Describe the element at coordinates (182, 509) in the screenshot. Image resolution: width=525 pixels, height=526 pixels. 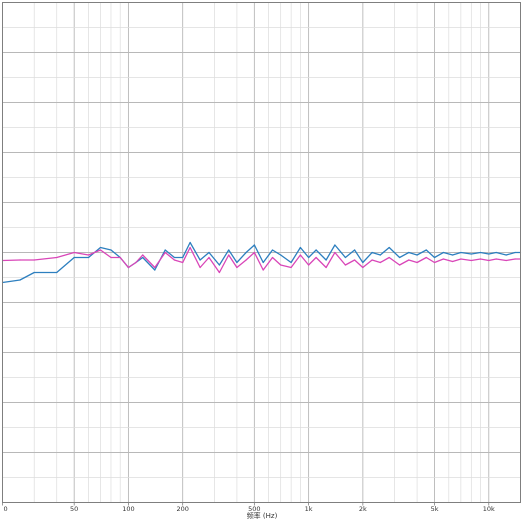
I see `x-tick-label: 200` at that location.